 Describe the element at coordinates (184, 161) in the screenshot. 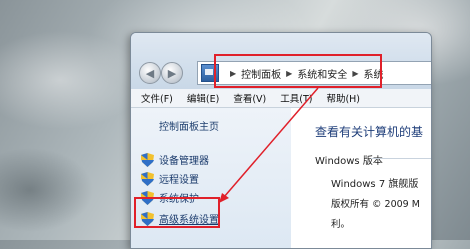

I see `task-label: 设备管理器` at that location.